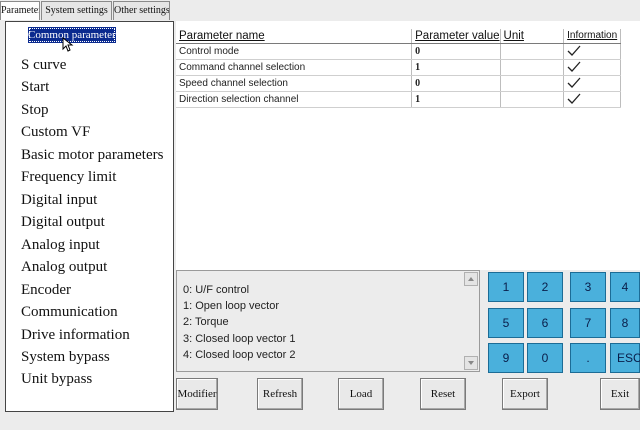  I want to click on key-3: 3, so click(588, 287).